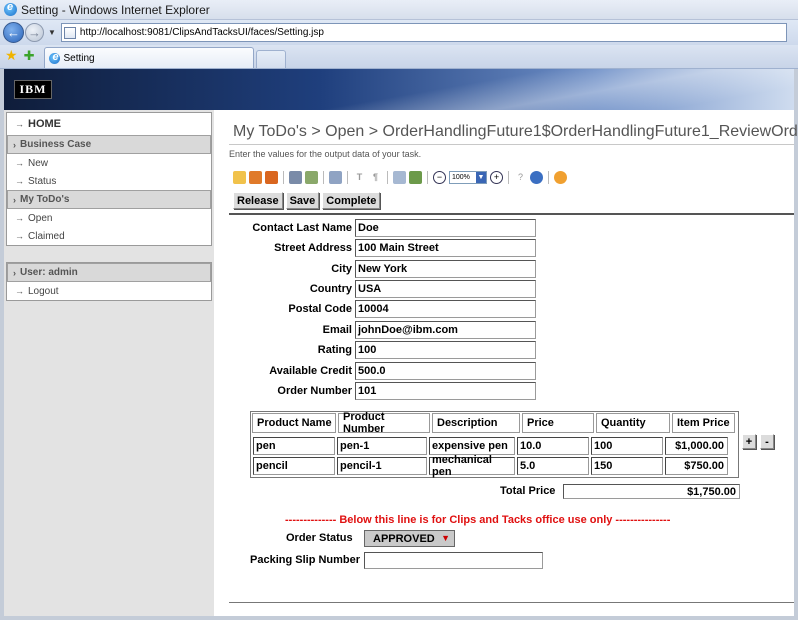 This screenshot has width=798, height=620. What do you see at coordinates (445, 248) in the screenshot?
I see `street-address-input: 100 Main Street` at bounding box center [445, 248].